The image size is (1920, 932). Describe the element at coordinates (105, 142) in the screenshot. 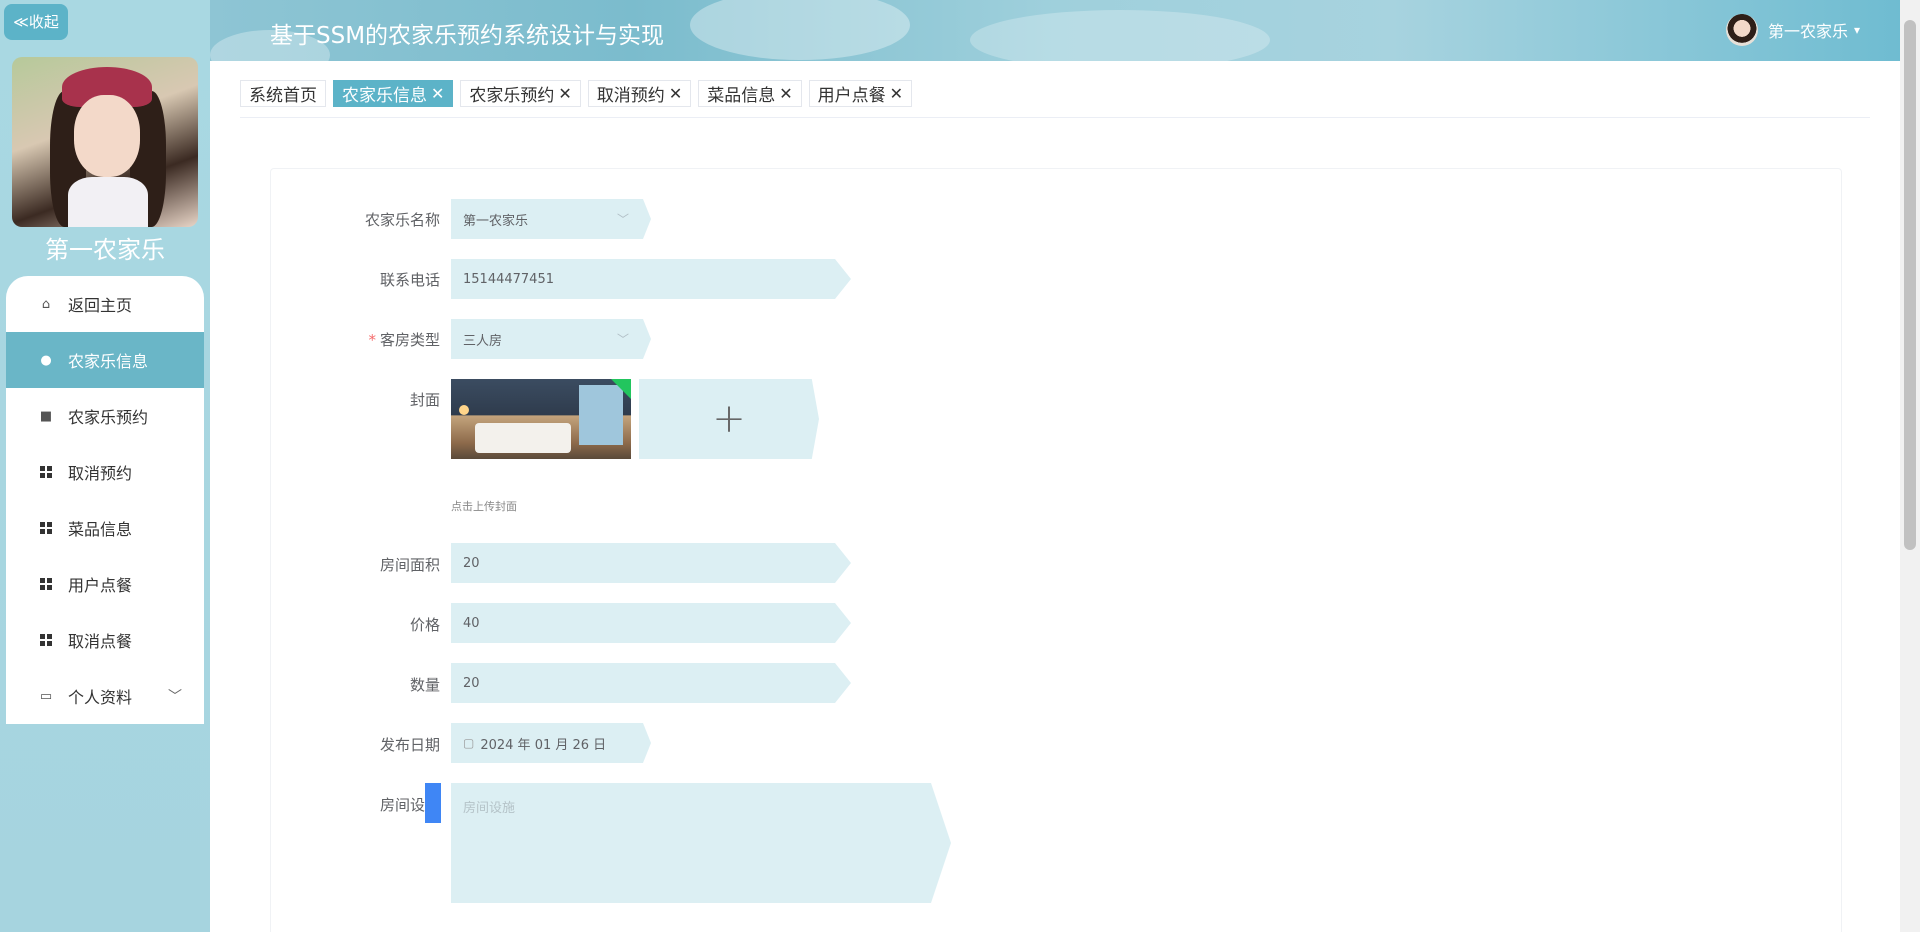

I see `profile-avatar` at that location.